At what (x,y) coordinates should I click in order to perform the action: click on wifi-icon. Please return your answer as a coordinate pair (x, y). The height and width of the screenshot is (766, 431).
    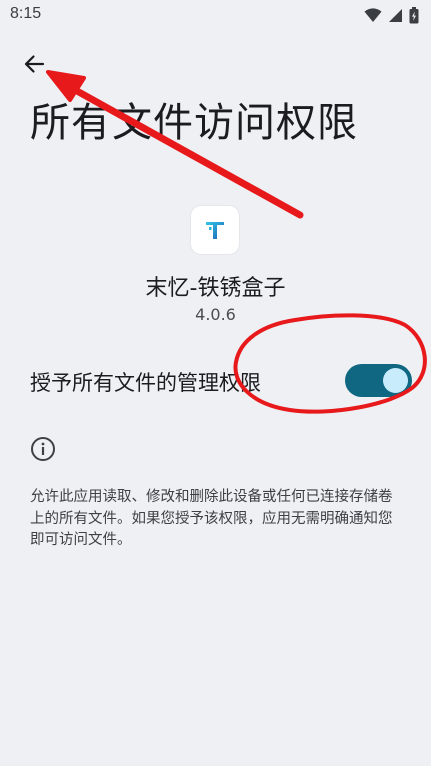
    Looking at the image, I should click on (373, 14).